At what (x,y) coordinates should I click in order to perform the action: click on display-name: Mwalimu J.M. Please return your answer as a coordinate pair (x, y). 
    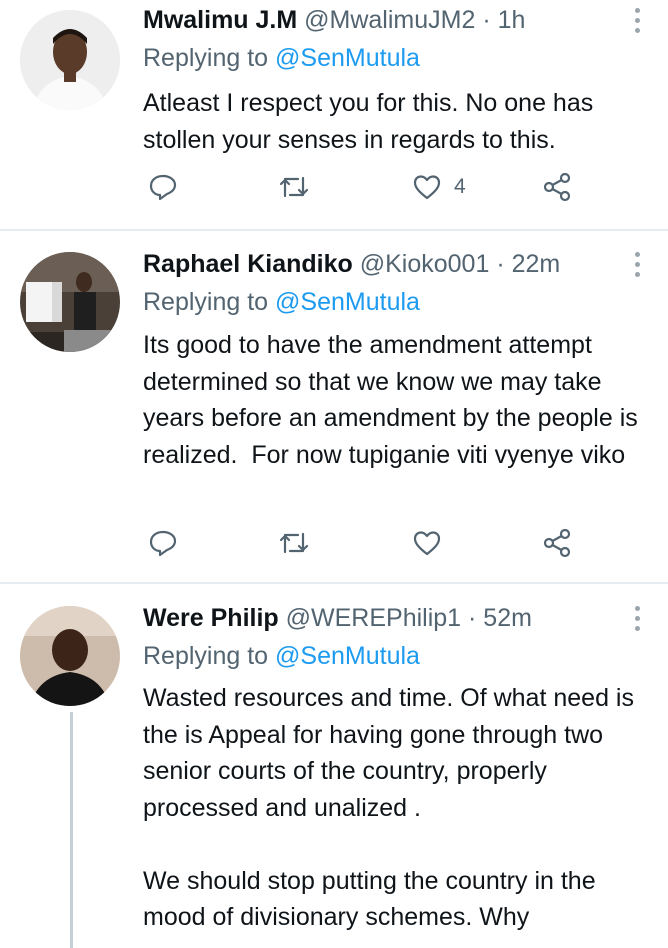
    Looking at the image, I should click on (220, 20).